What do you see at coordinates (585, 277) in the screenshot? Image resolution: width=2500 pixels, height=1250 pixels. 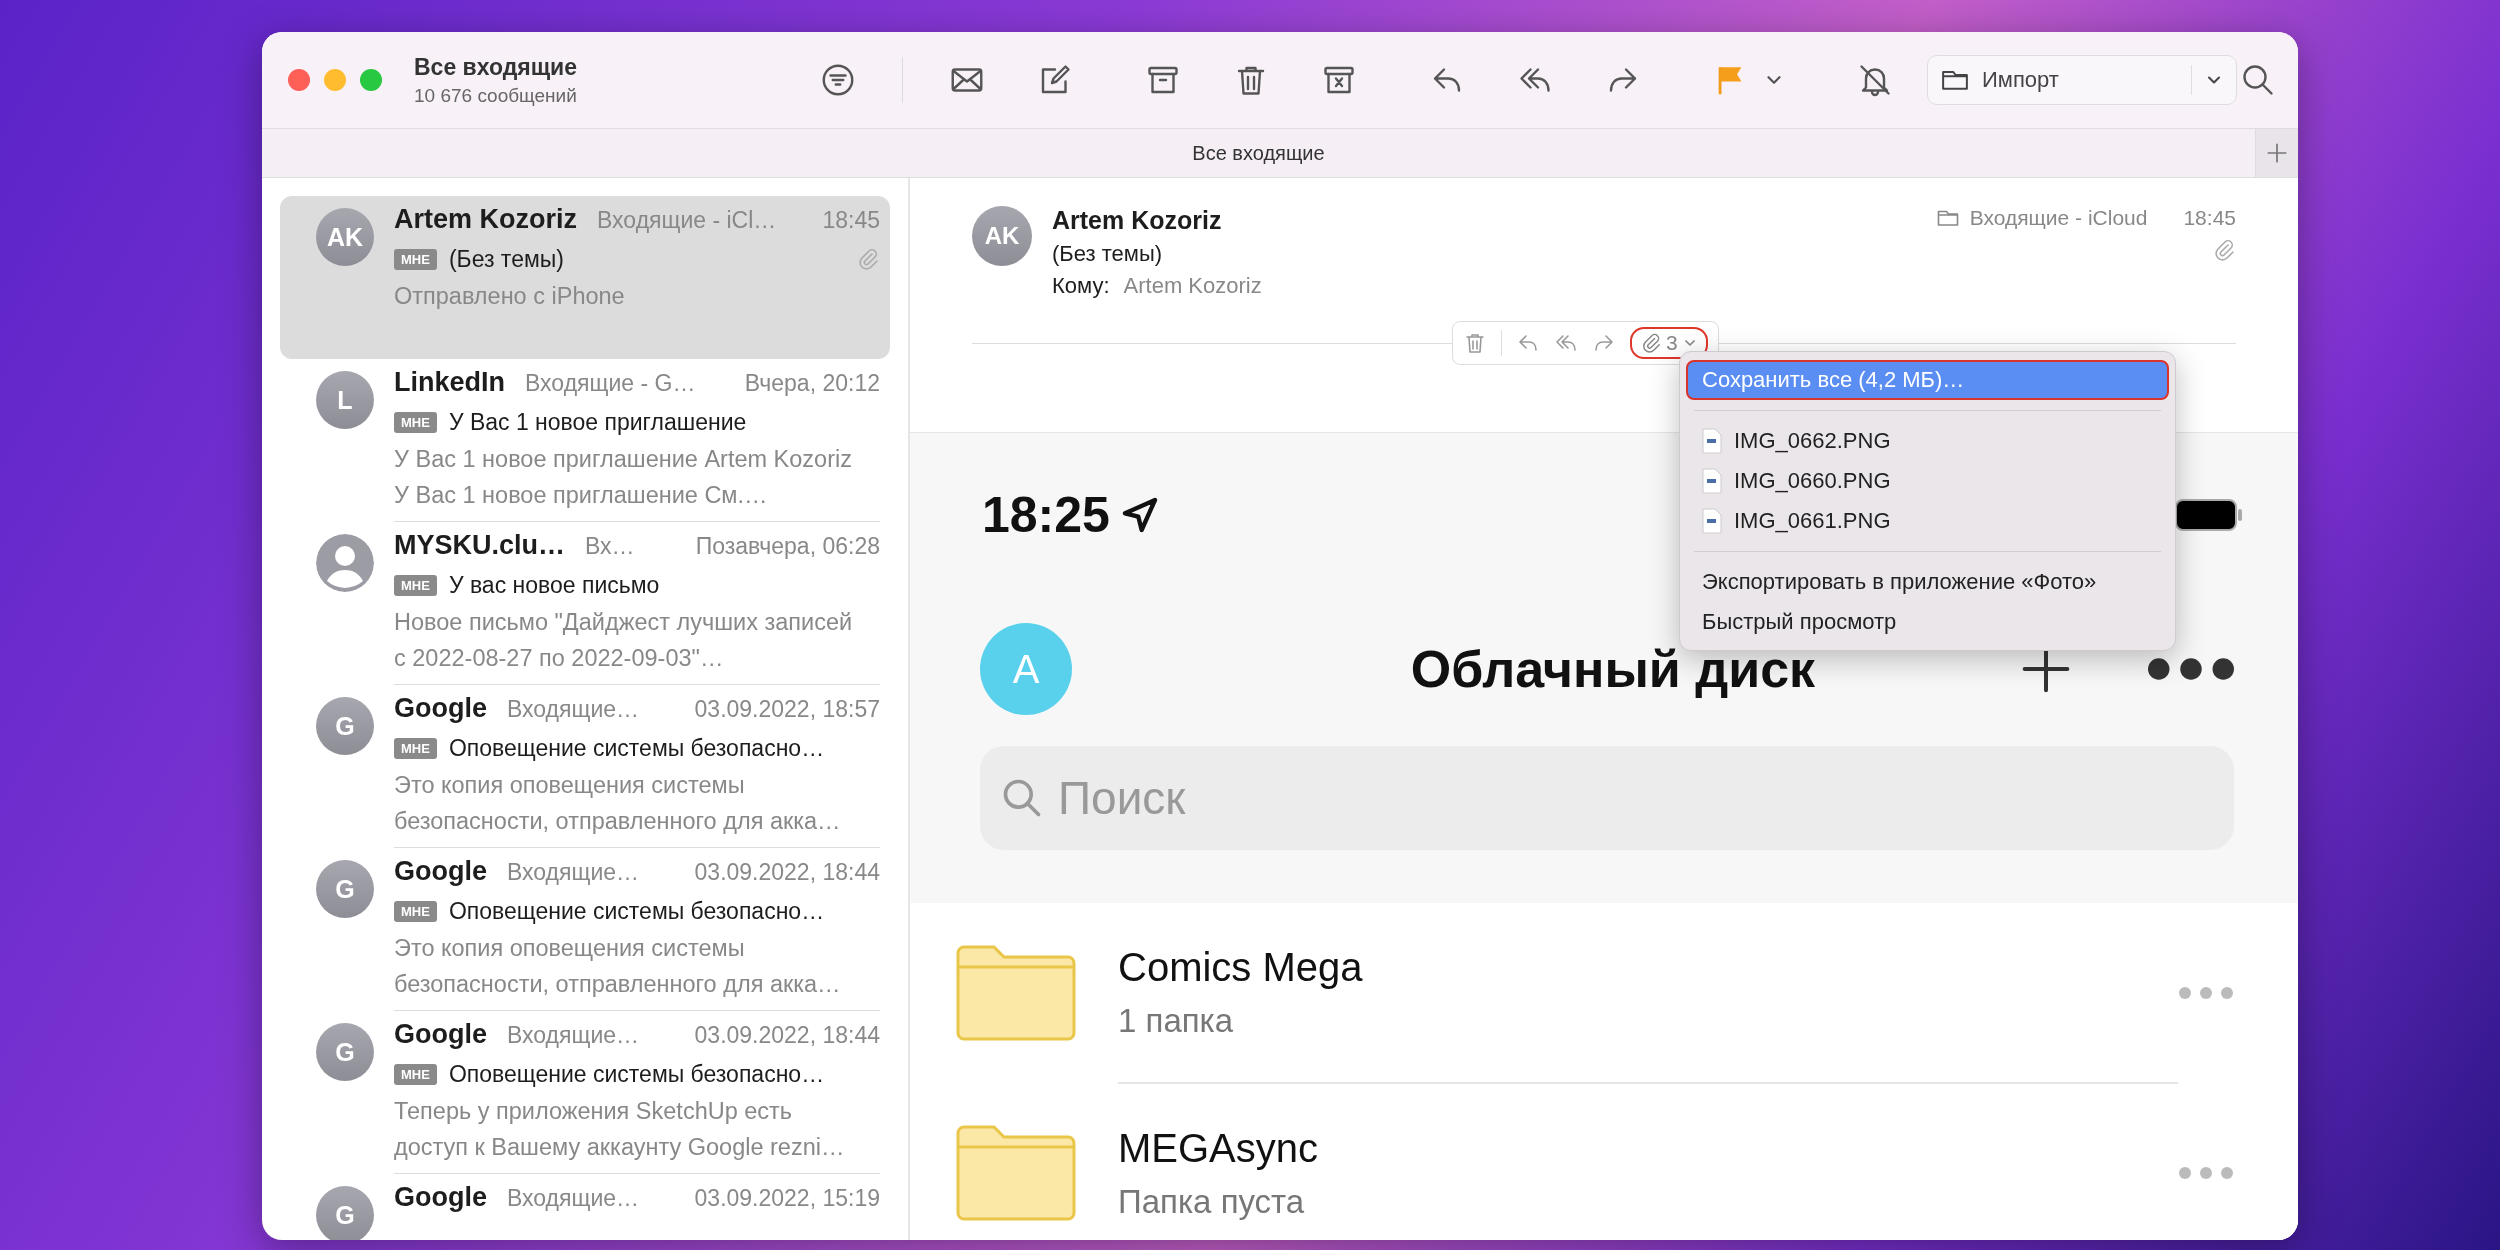 I see `message-row: AK Artem Kozoriz Входящие - iCl… 18:45 МНЕ (Без темы) Отправлено с iPhone` at bounding box center [585, 277].